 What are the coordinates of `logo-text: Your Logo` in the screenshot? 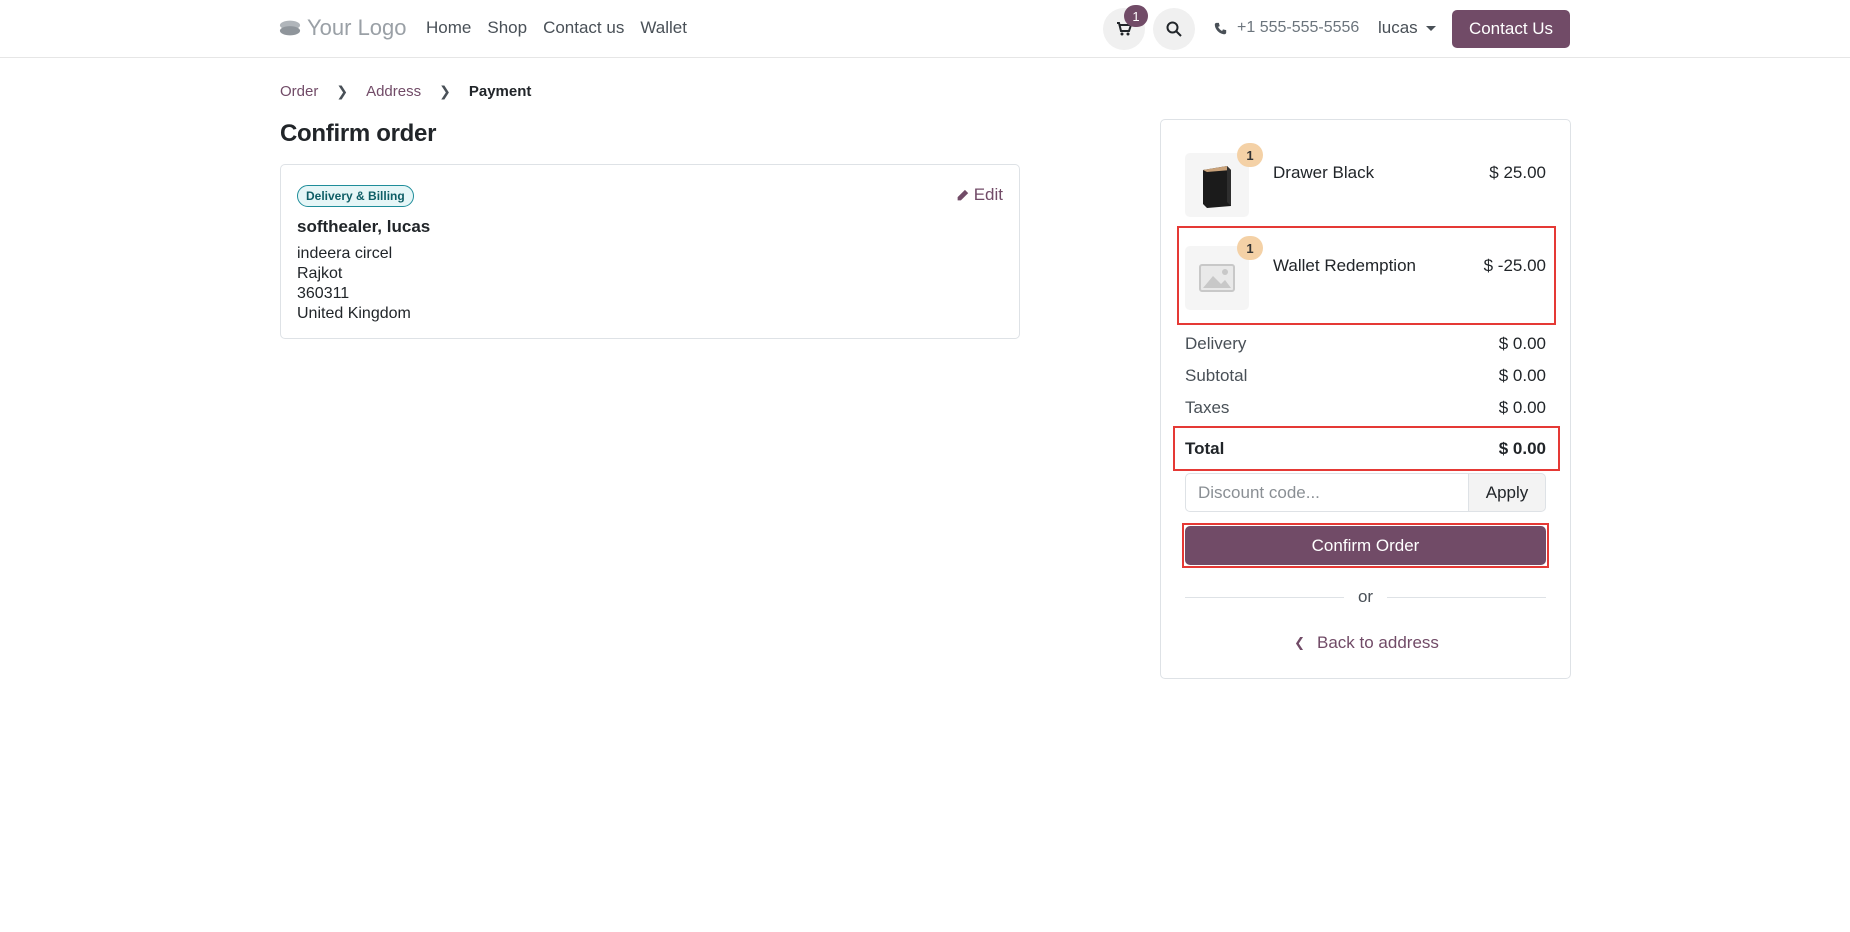 It's located at (357, 27).